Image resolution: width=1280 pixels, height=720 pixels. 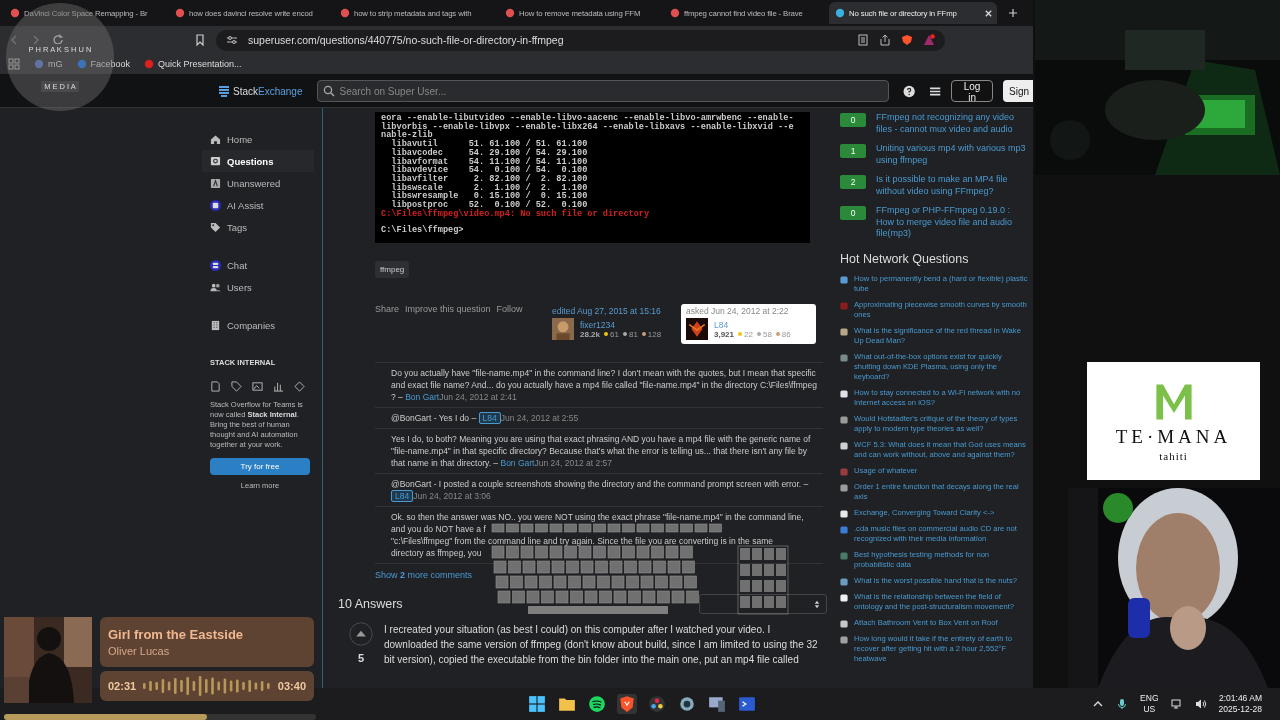 I want to click on answer-text: I recreated your situation (as best I could) on this computer after I watched your video. I downloaded the same version of ffmpeg (don't know about build, since I am limited to using the 32 bit version), copied the executable from the bin folder into the main one, put an mp4 file called, so click(x=601, y=645).